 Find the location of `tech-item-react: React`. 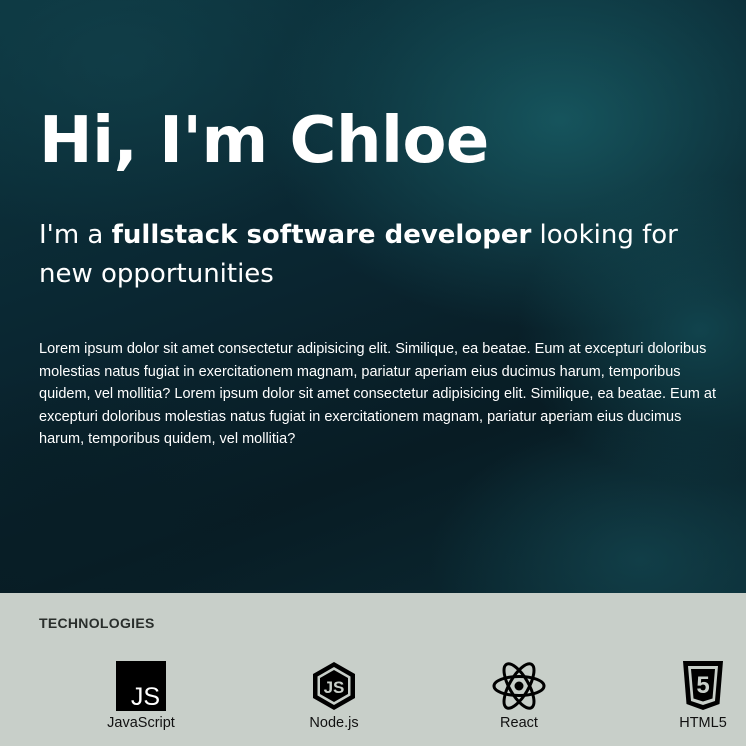

tech-item-react: React is located at coordinates (519, 696).